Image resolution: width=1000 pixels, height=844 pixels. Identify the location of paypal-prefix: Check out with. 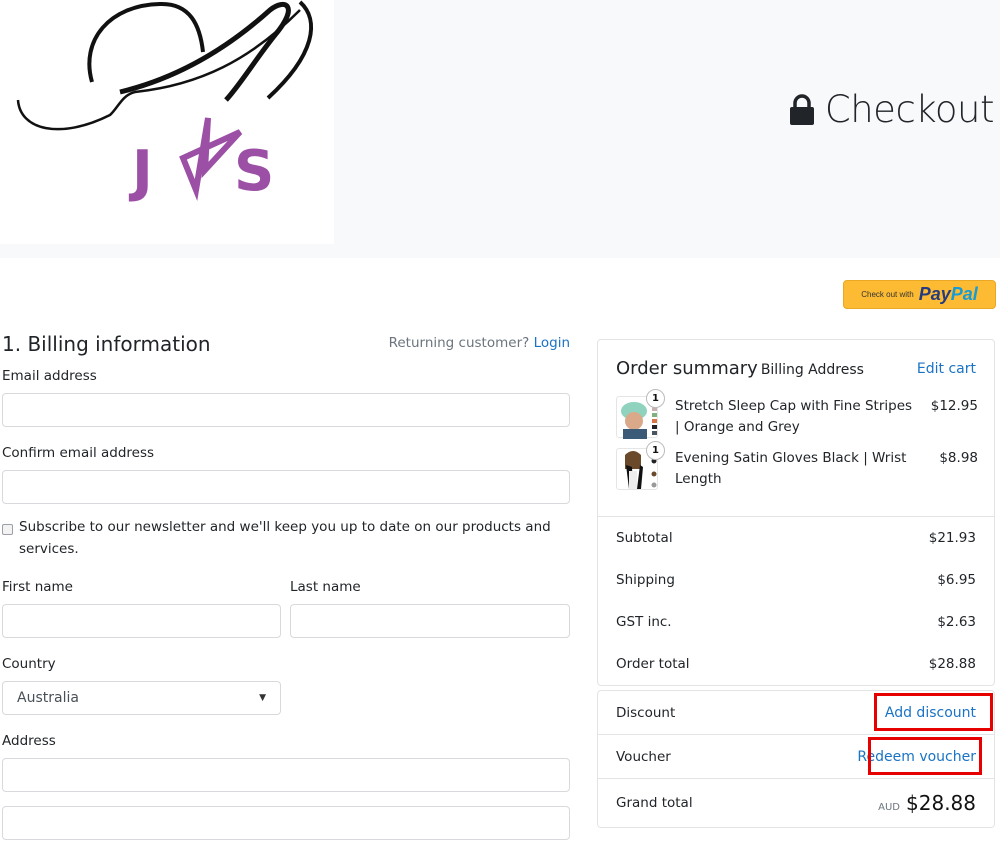
(887, 294).